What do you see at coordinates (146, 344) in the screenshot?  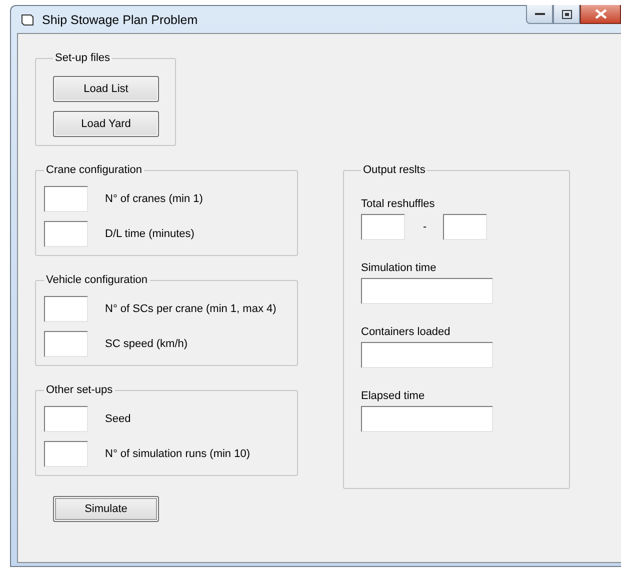 I see `field-label: SC speed (km/h)` at bounding box center [146, 344].